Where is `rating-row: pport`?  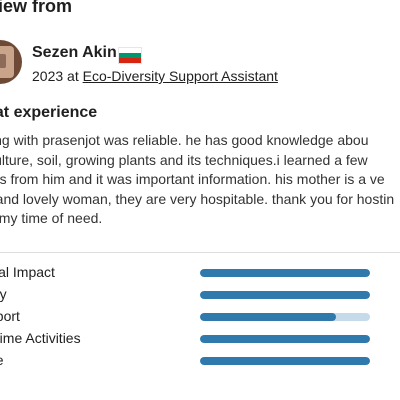 rating-row: pport is located at coordinates (200, 317).